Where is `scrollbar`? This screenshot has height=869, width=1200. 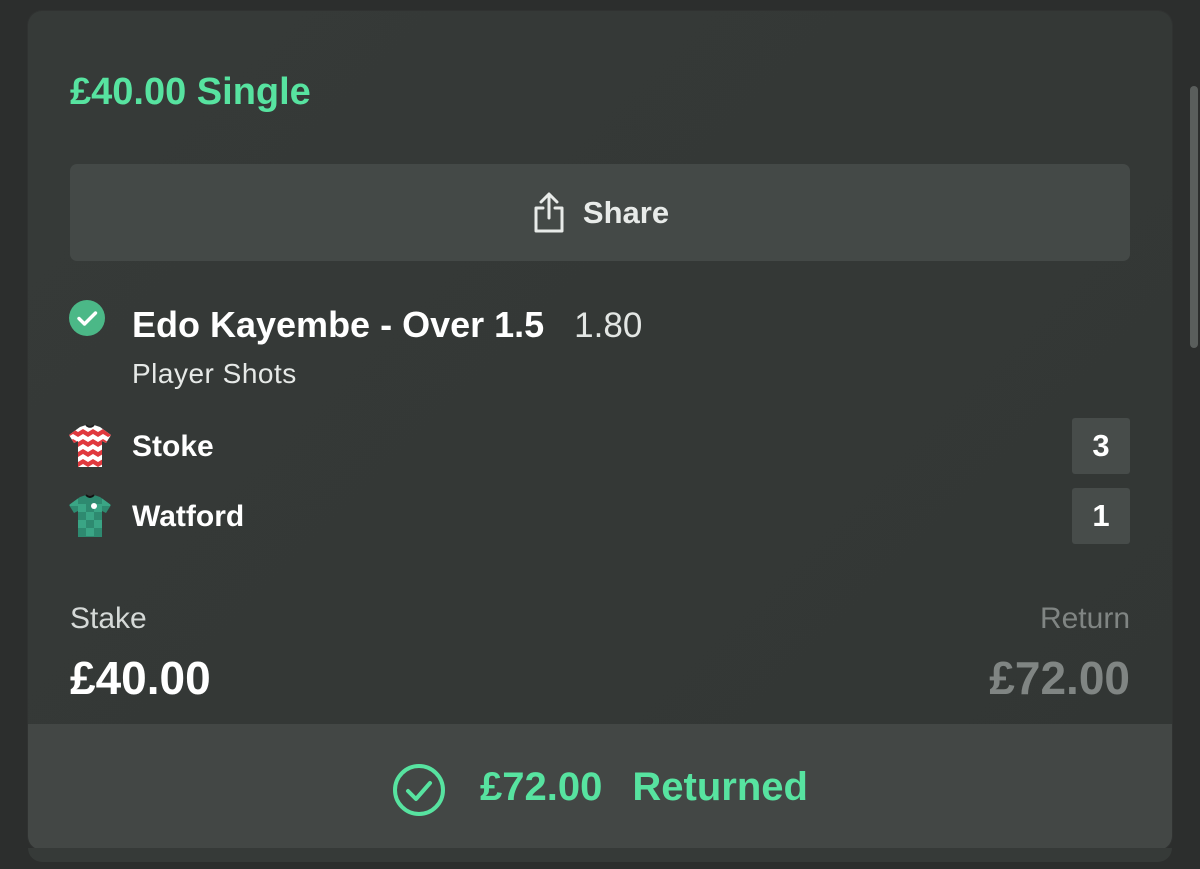
scrollbar is located at coordinates (1194, 217).